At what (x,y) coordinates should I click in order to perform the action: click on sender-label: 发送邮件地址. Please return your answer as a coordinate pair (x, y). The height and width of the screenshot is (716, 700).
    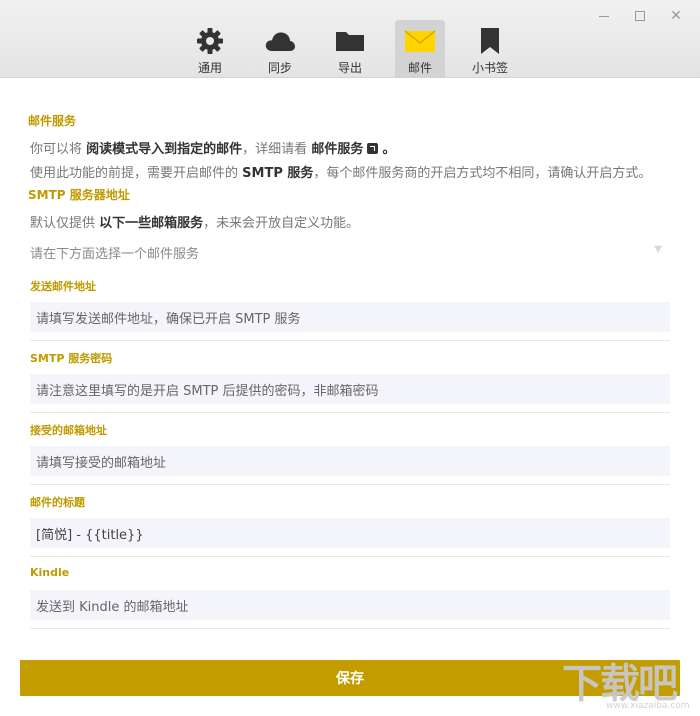
    Looking at the image, I should click on (63, 286).